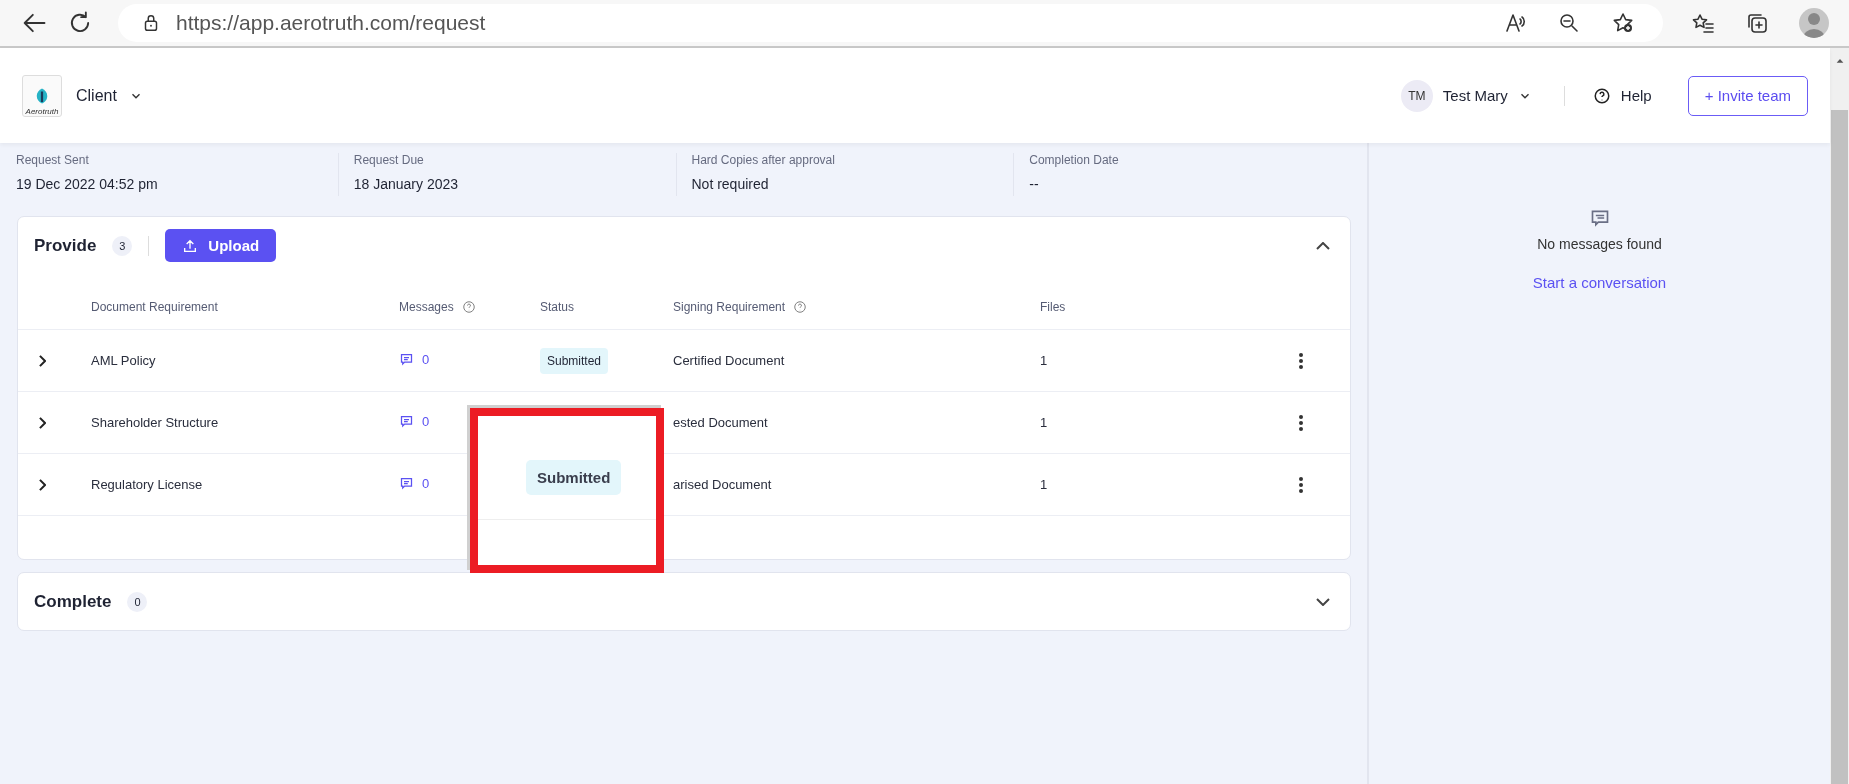 The width and height of the screenshot is (1849, 784). Describe the element at coordinates (890, 23) in the screenshot. I see `address-bar: https://app.aerotruth.com/request` at that location.